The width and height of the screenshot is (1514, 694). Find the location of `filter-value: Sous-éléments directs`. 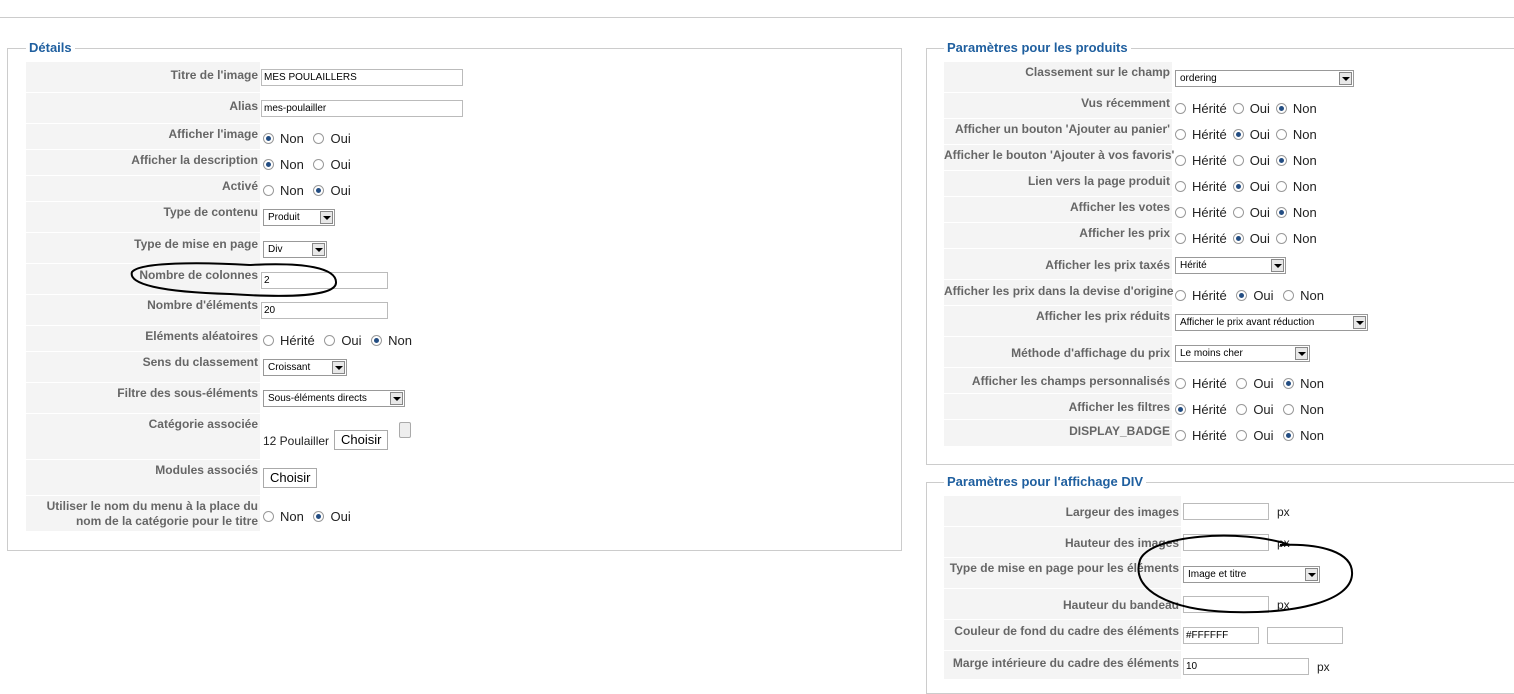

filter-value: Sous-éléments directs is located at coordinates (317, 398).